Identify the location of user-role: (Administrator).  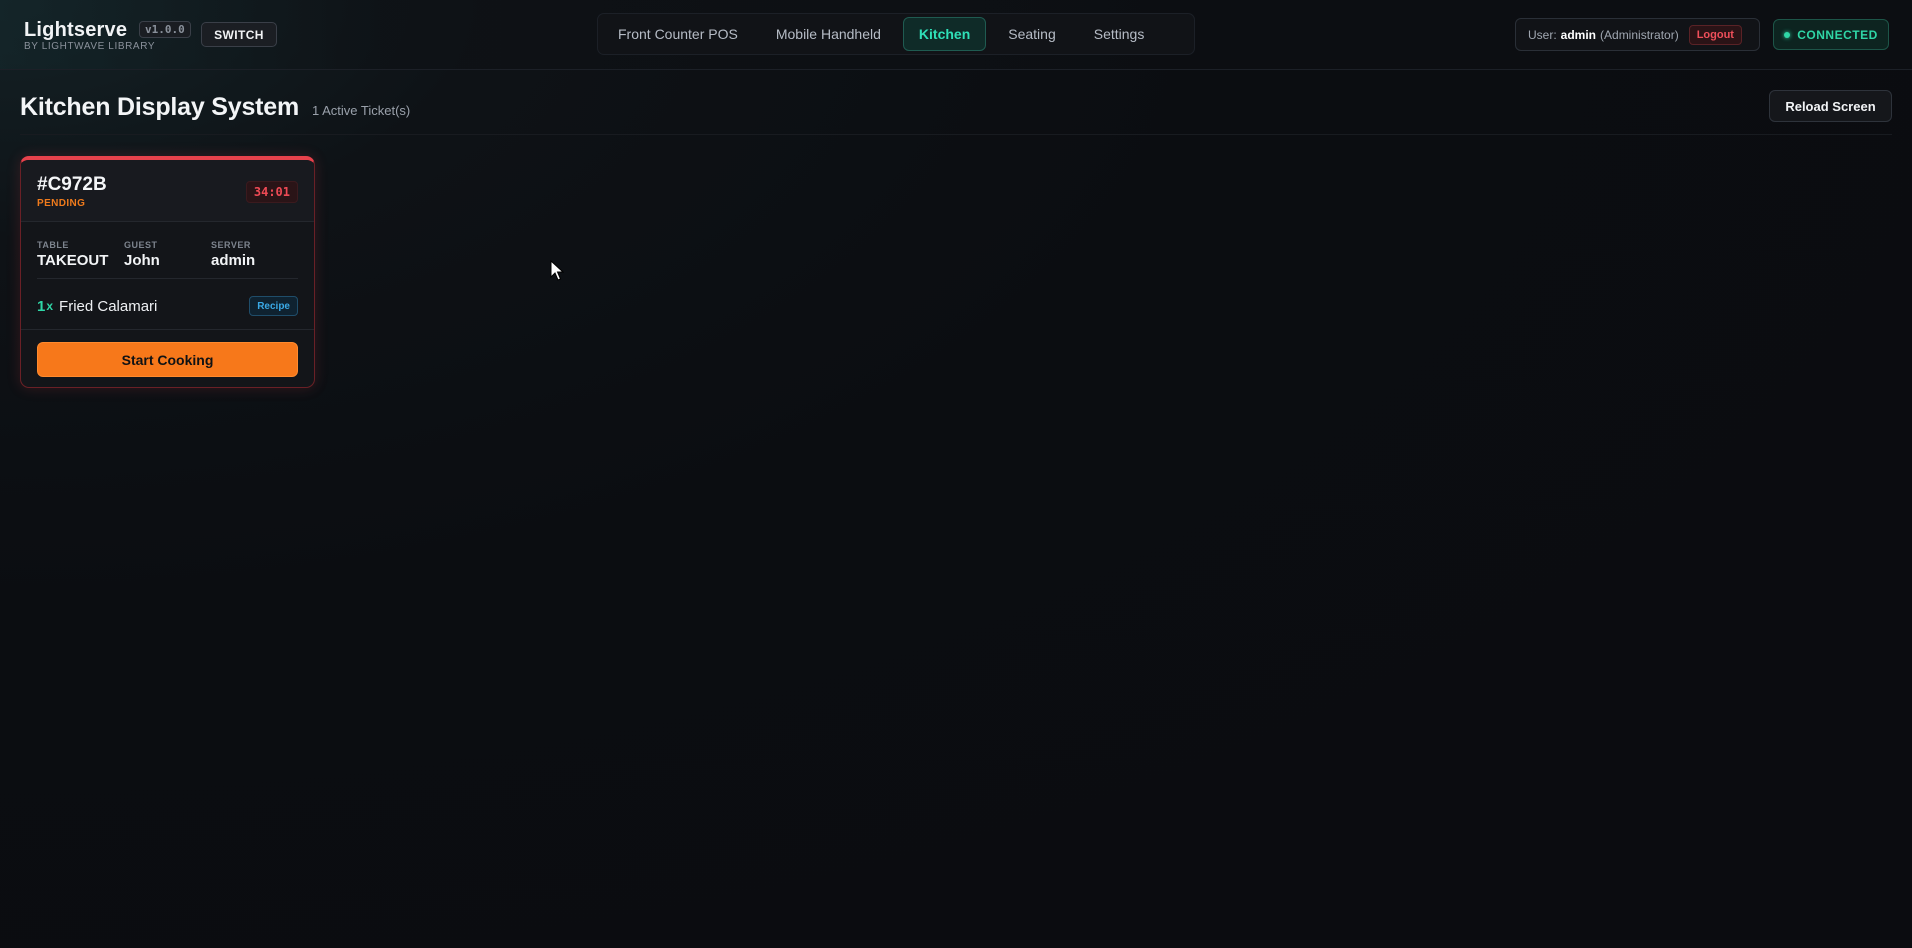
(1639, 34).